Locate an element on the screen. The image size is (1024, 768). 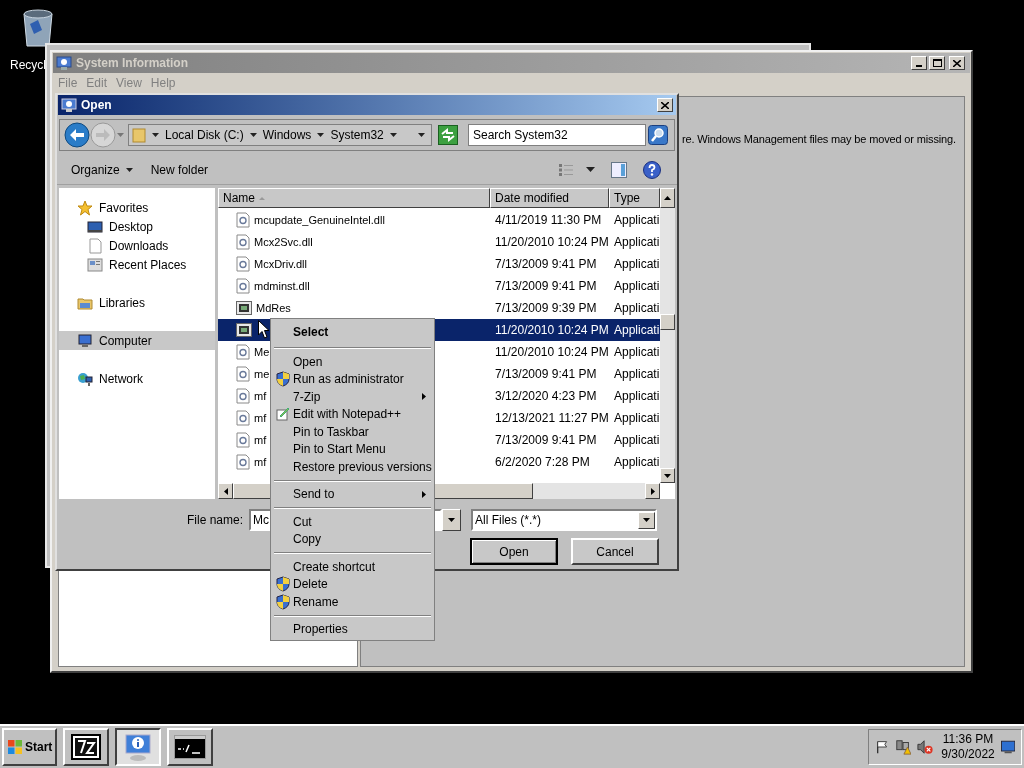
date-cell-text: 4/11/2019 11:30 PM is located at coordinates (548, 220).